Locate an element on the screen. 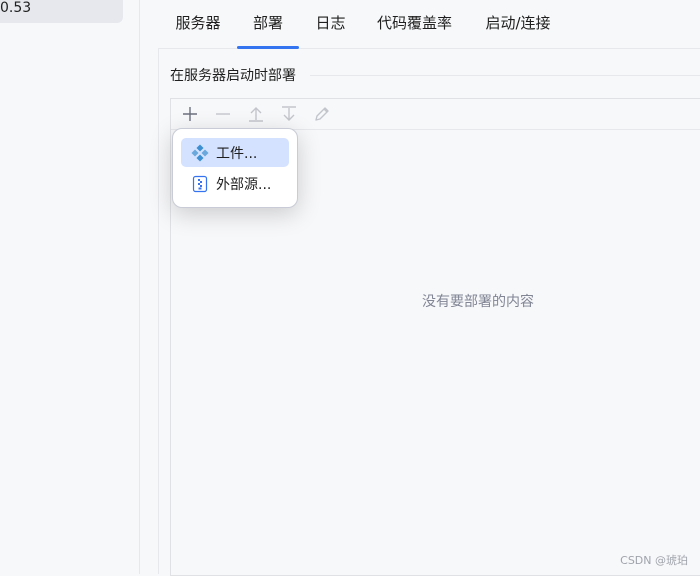  empty-state-text: 没有要部署的内容 is located at coordinates (478, 302).